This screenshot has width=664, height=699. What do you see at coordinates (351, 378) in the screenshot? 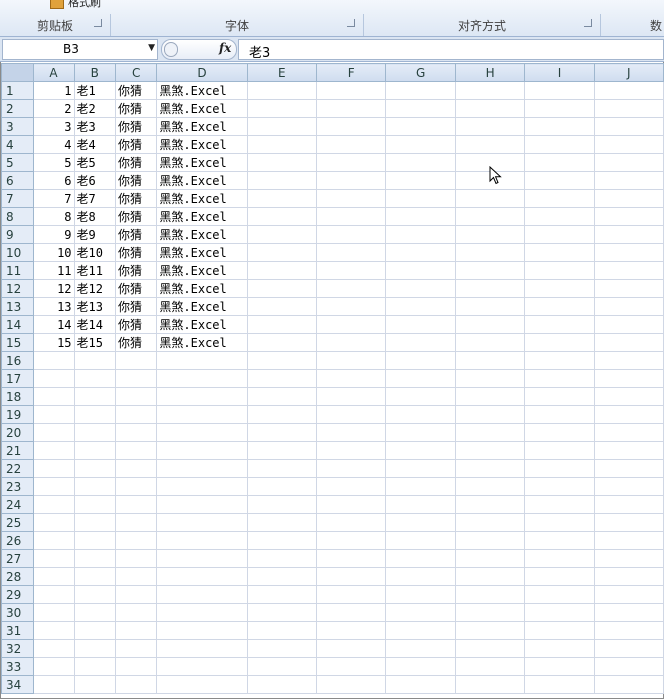
I see `cell-f17` at bounding box center [351, 378].